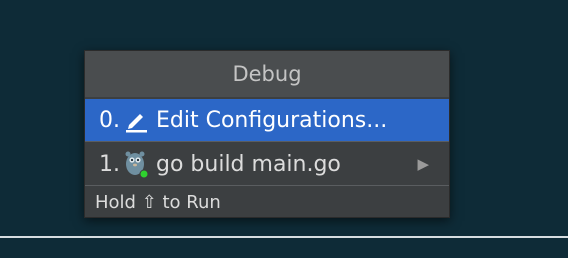  I want to click on menu-item-number: 0., so click(109, 120).